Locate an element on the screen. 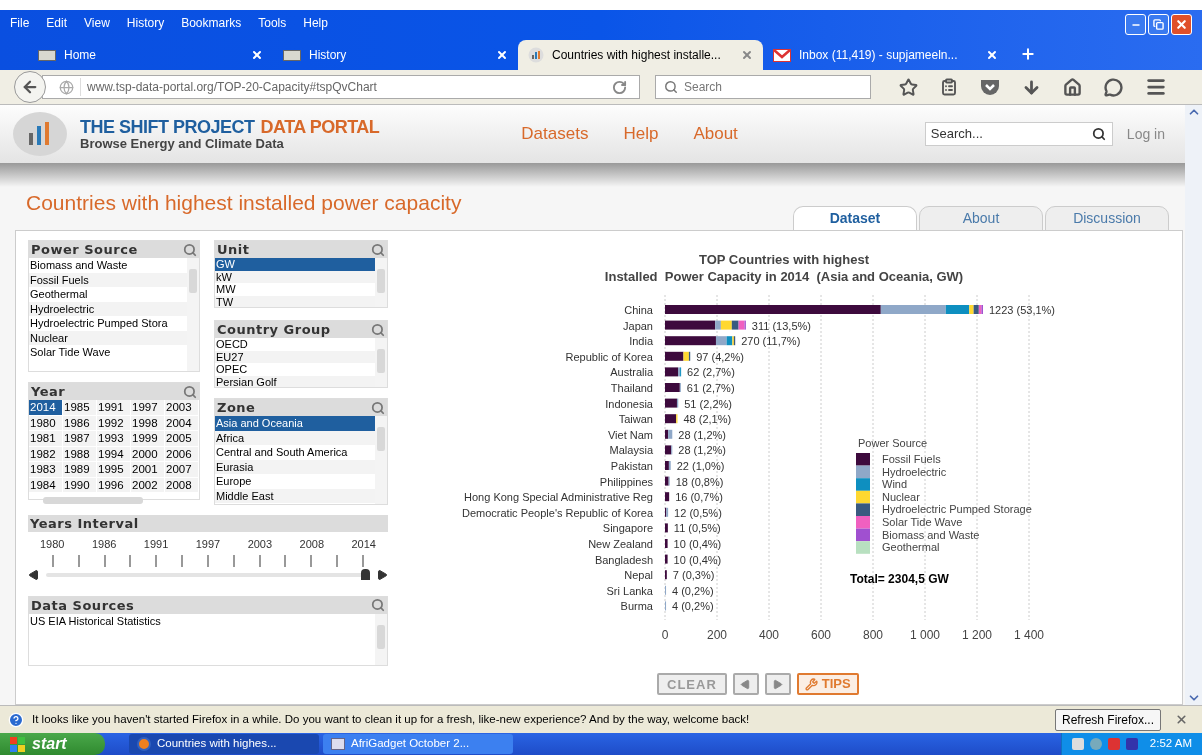 The height and width of the screenshot is (755, 1202). list-item: US EIA Historical Statistics is located at coordinates (202, 620).